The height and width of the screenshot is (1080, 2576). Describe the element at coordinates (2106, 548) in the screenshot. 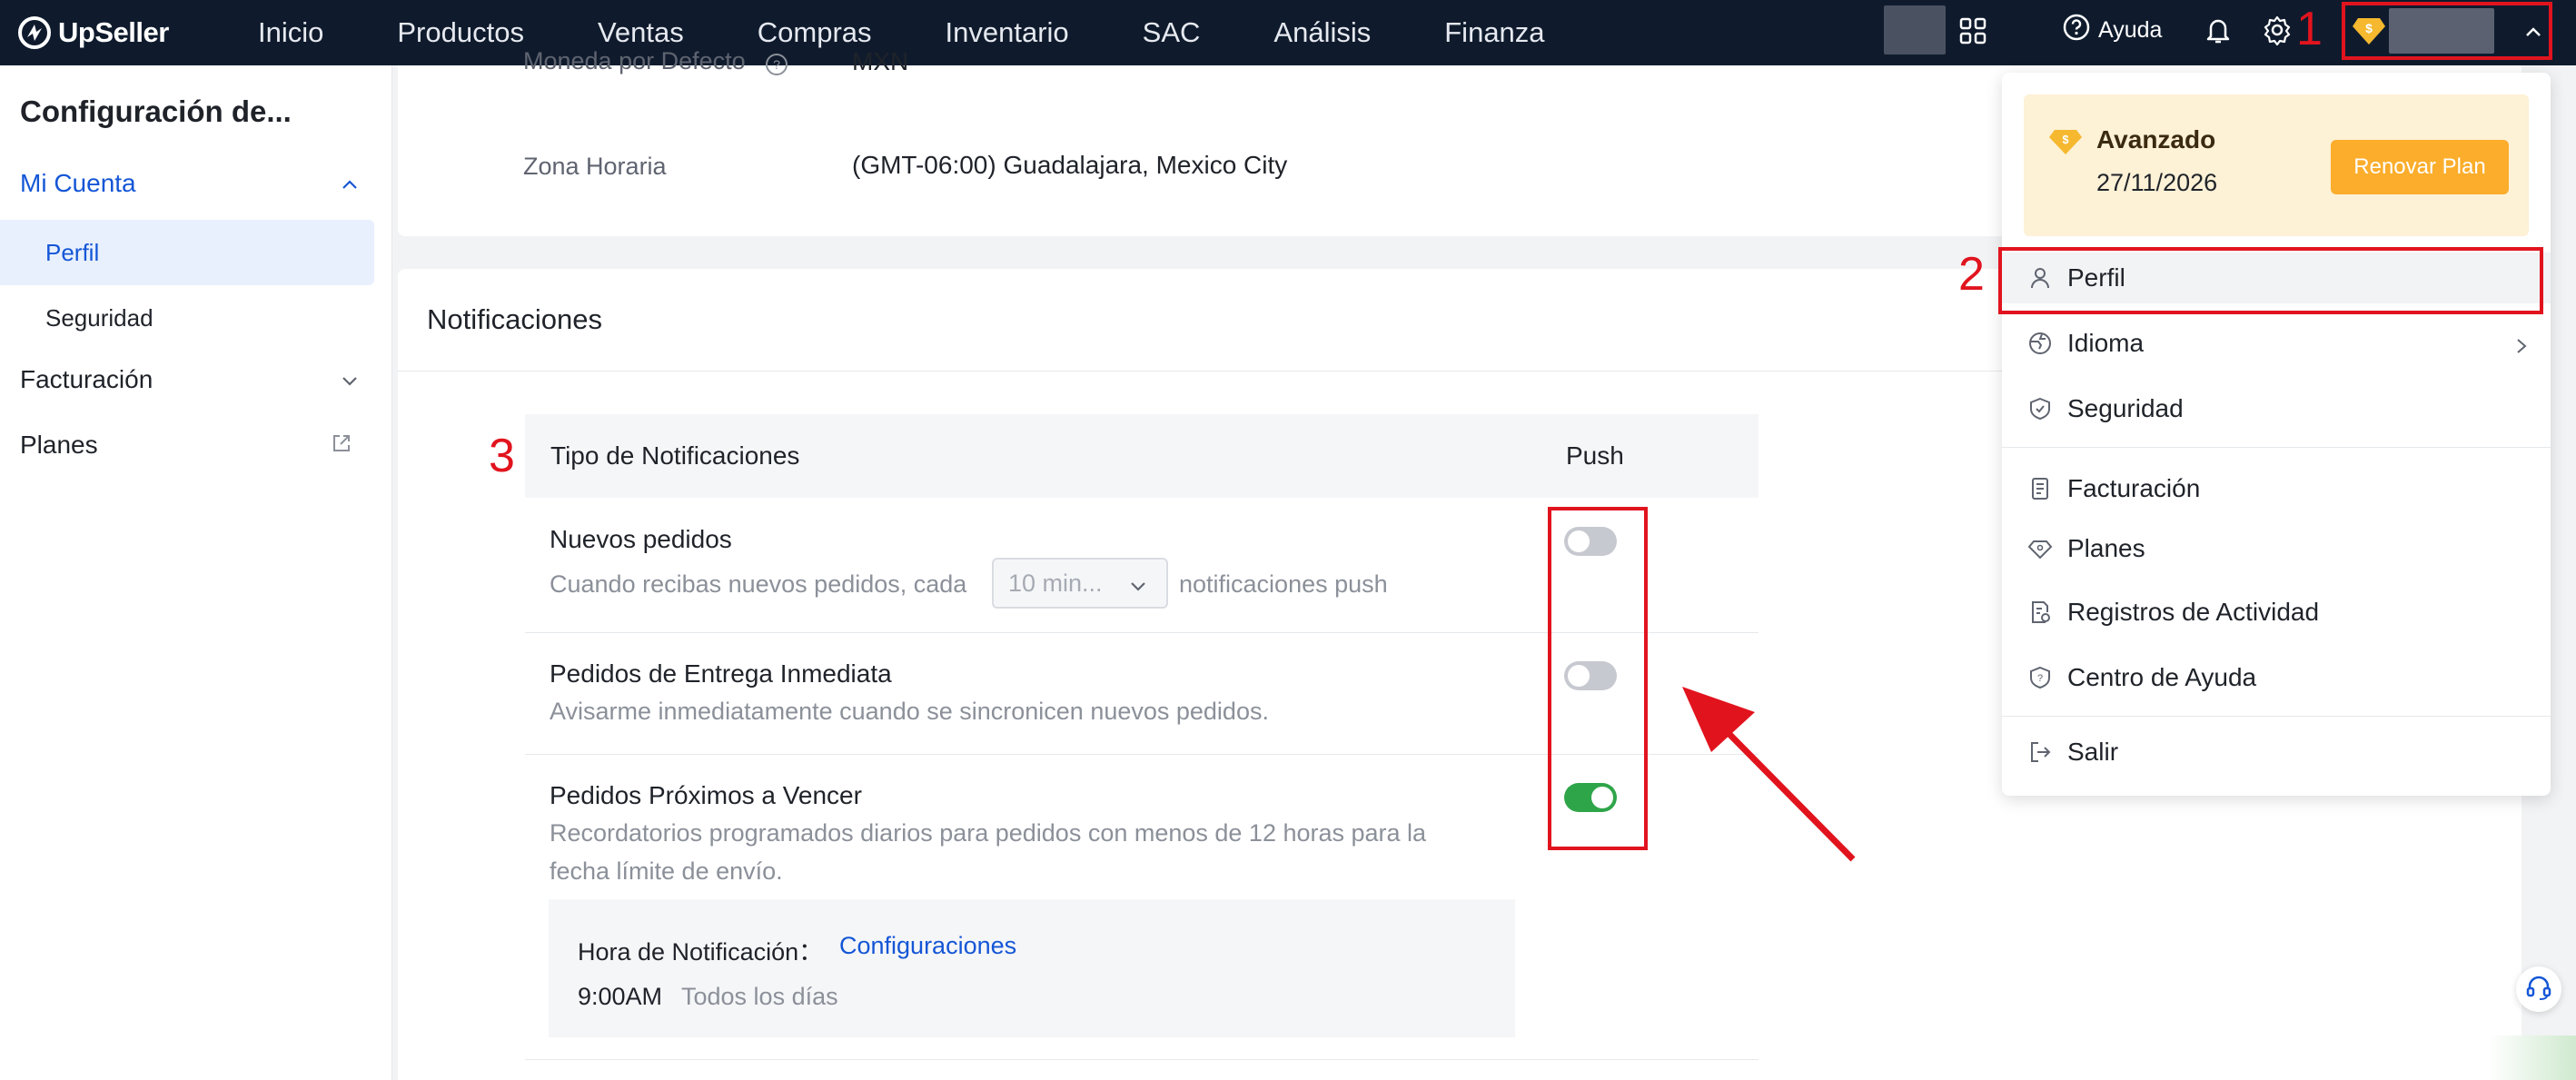

I see `menu-label-planes: Planes` at that location.